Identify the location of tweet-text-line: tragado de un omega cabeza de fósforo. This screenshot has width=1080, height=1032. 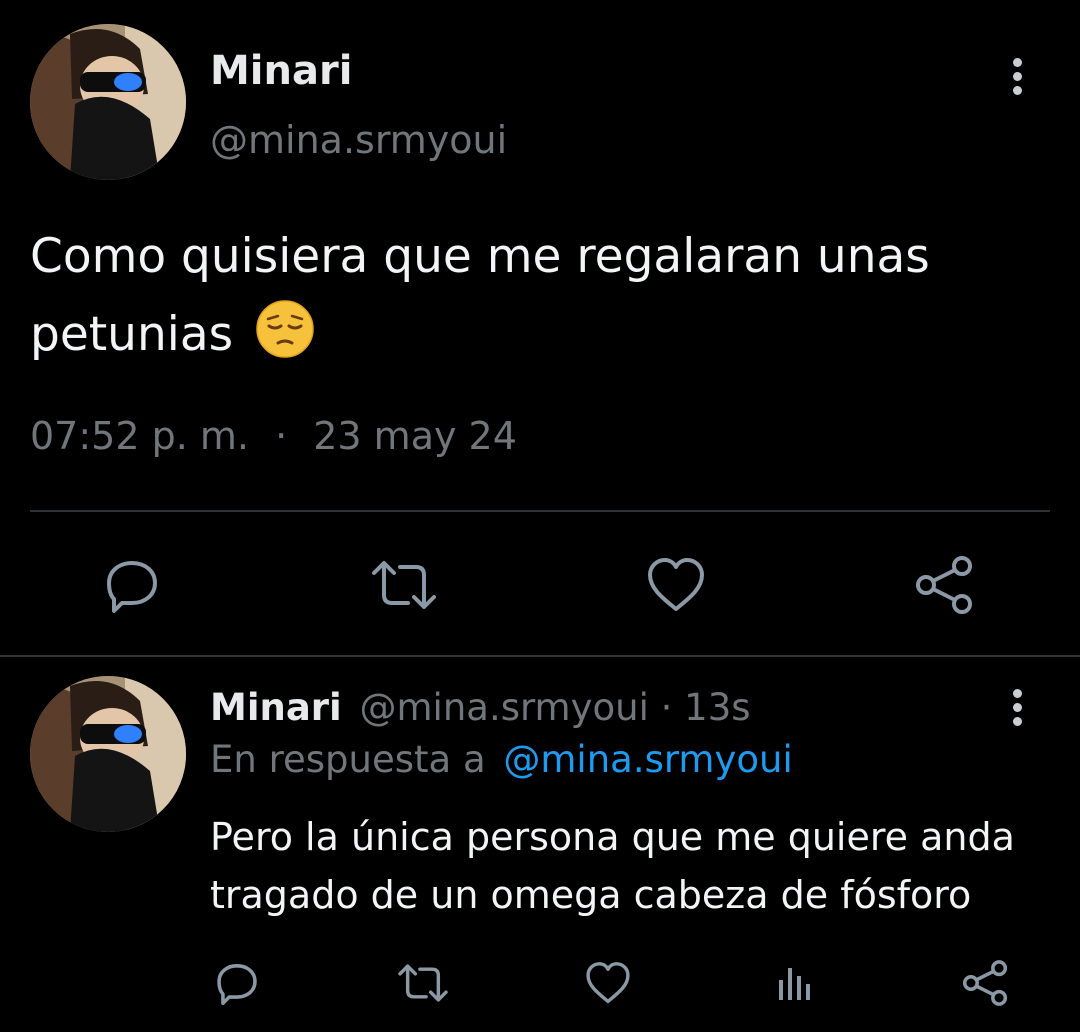
(591, 895).